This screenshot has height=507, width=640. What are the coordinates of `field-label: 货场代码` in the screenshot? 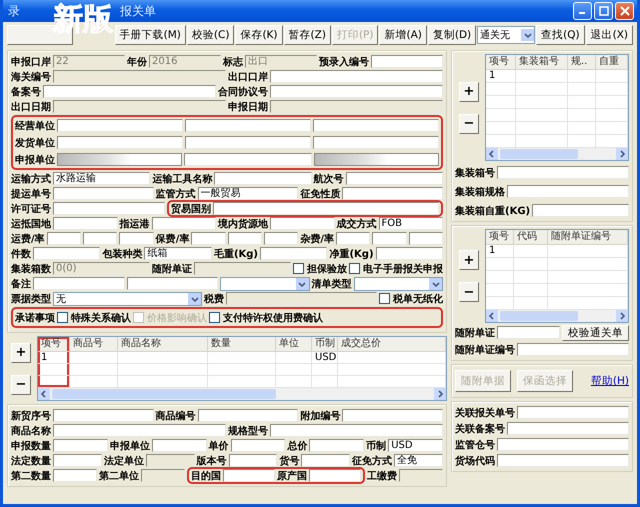 It's located at (475, 461).